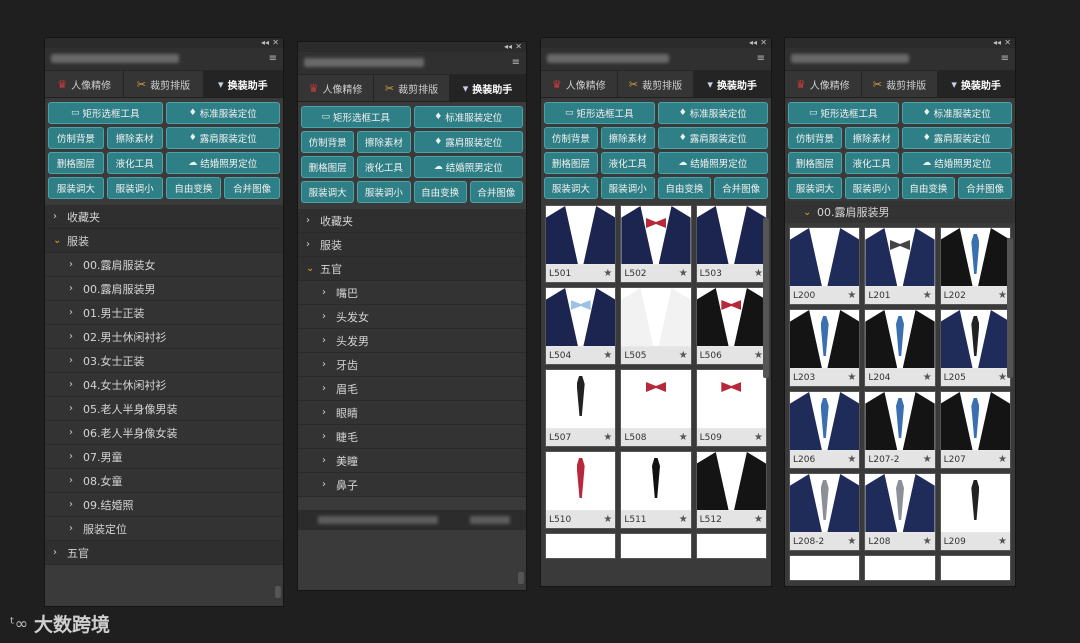 Image resolution: width=1080 pixels, height=643 pixels. I want to click on tree-item: › 00.露肩服装男, so click(164, 289).